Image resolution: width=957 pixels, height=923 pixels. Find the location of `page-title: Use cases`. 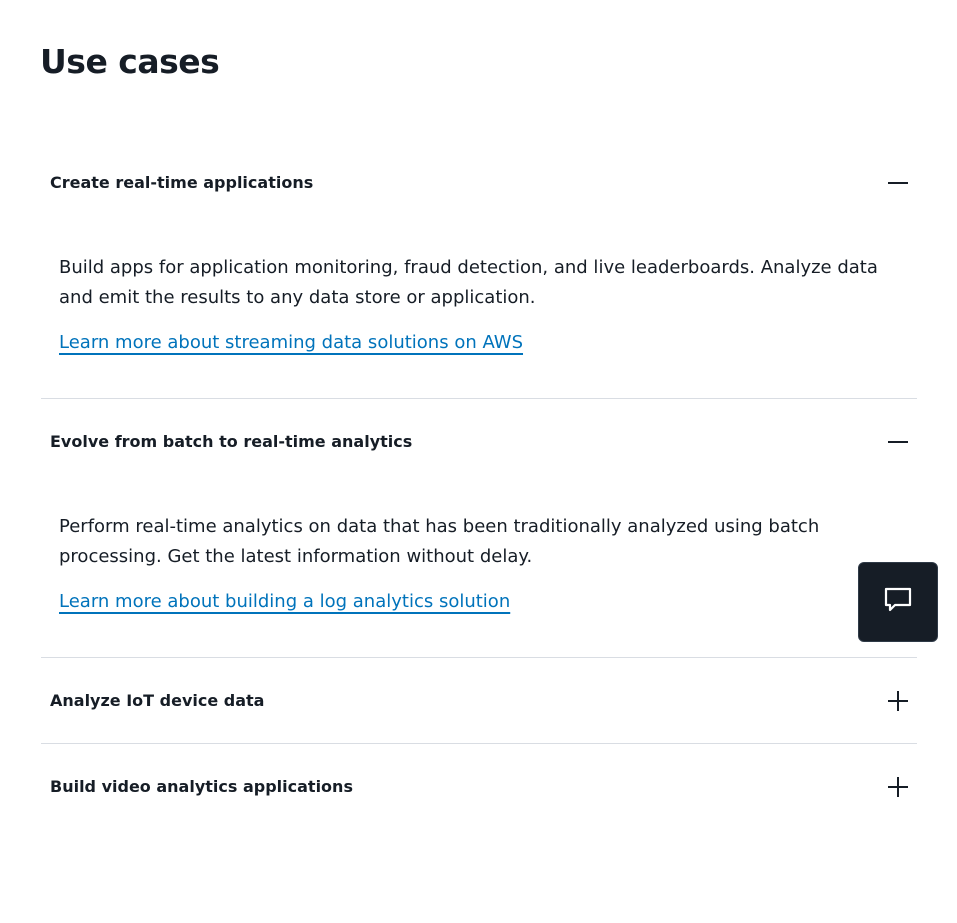

page-title: Use cases is located at coordinates (130, 61).